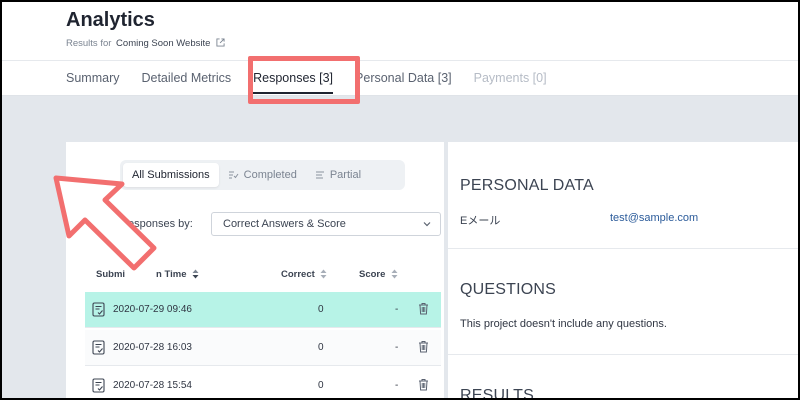 The image size is (800, 400). What do you see at coordinates (89, 43) in the screenshot?
I see `results-for-label: Results for` at bounding box center [89, 43].